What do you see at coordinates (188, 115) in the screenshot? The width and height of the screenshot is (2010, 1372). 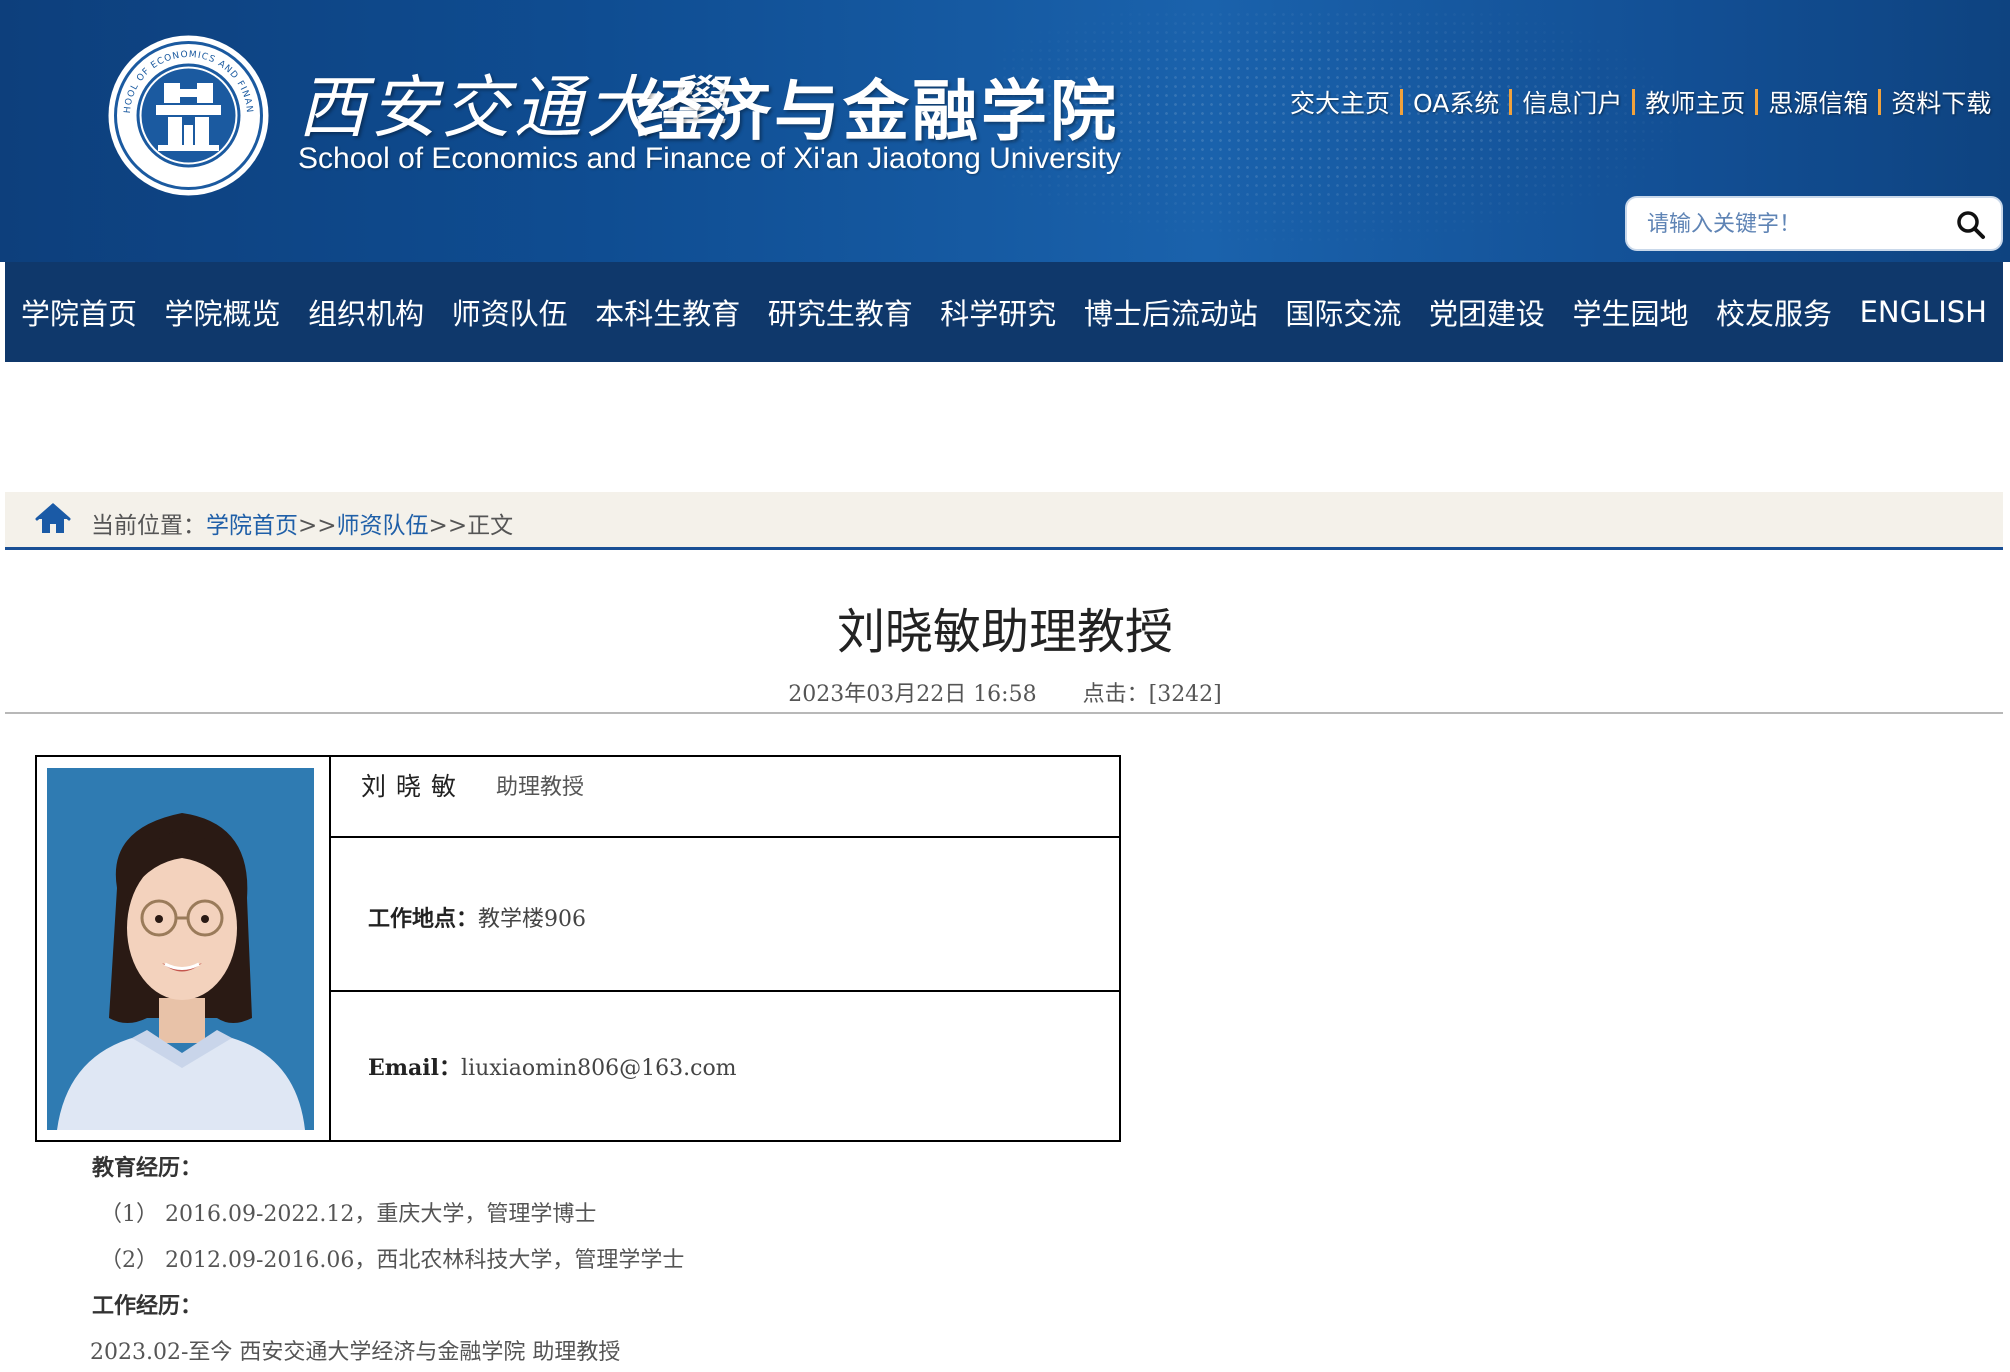 I see `college-logo: SCHOOL OF ECONOMICS AND FINANCE` at bounding box center [188, 115].